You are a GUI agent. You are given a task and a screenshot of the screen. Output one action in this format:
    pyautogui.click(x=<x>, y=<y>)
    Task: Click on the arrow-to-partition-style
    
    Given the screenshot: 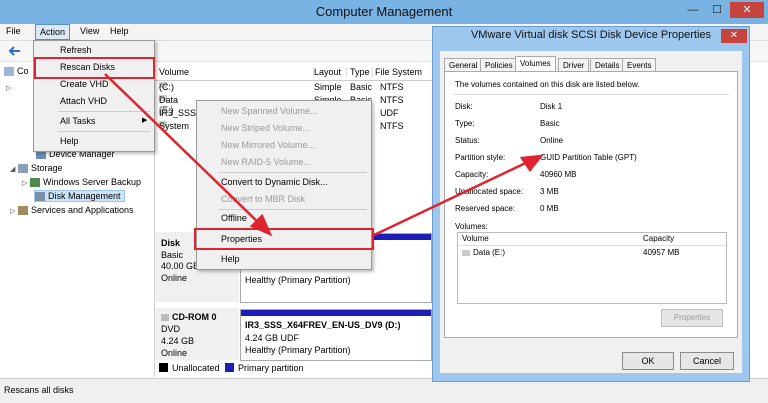 What is the action you would take?
    pyautogui.click(x=452, y=198)
    